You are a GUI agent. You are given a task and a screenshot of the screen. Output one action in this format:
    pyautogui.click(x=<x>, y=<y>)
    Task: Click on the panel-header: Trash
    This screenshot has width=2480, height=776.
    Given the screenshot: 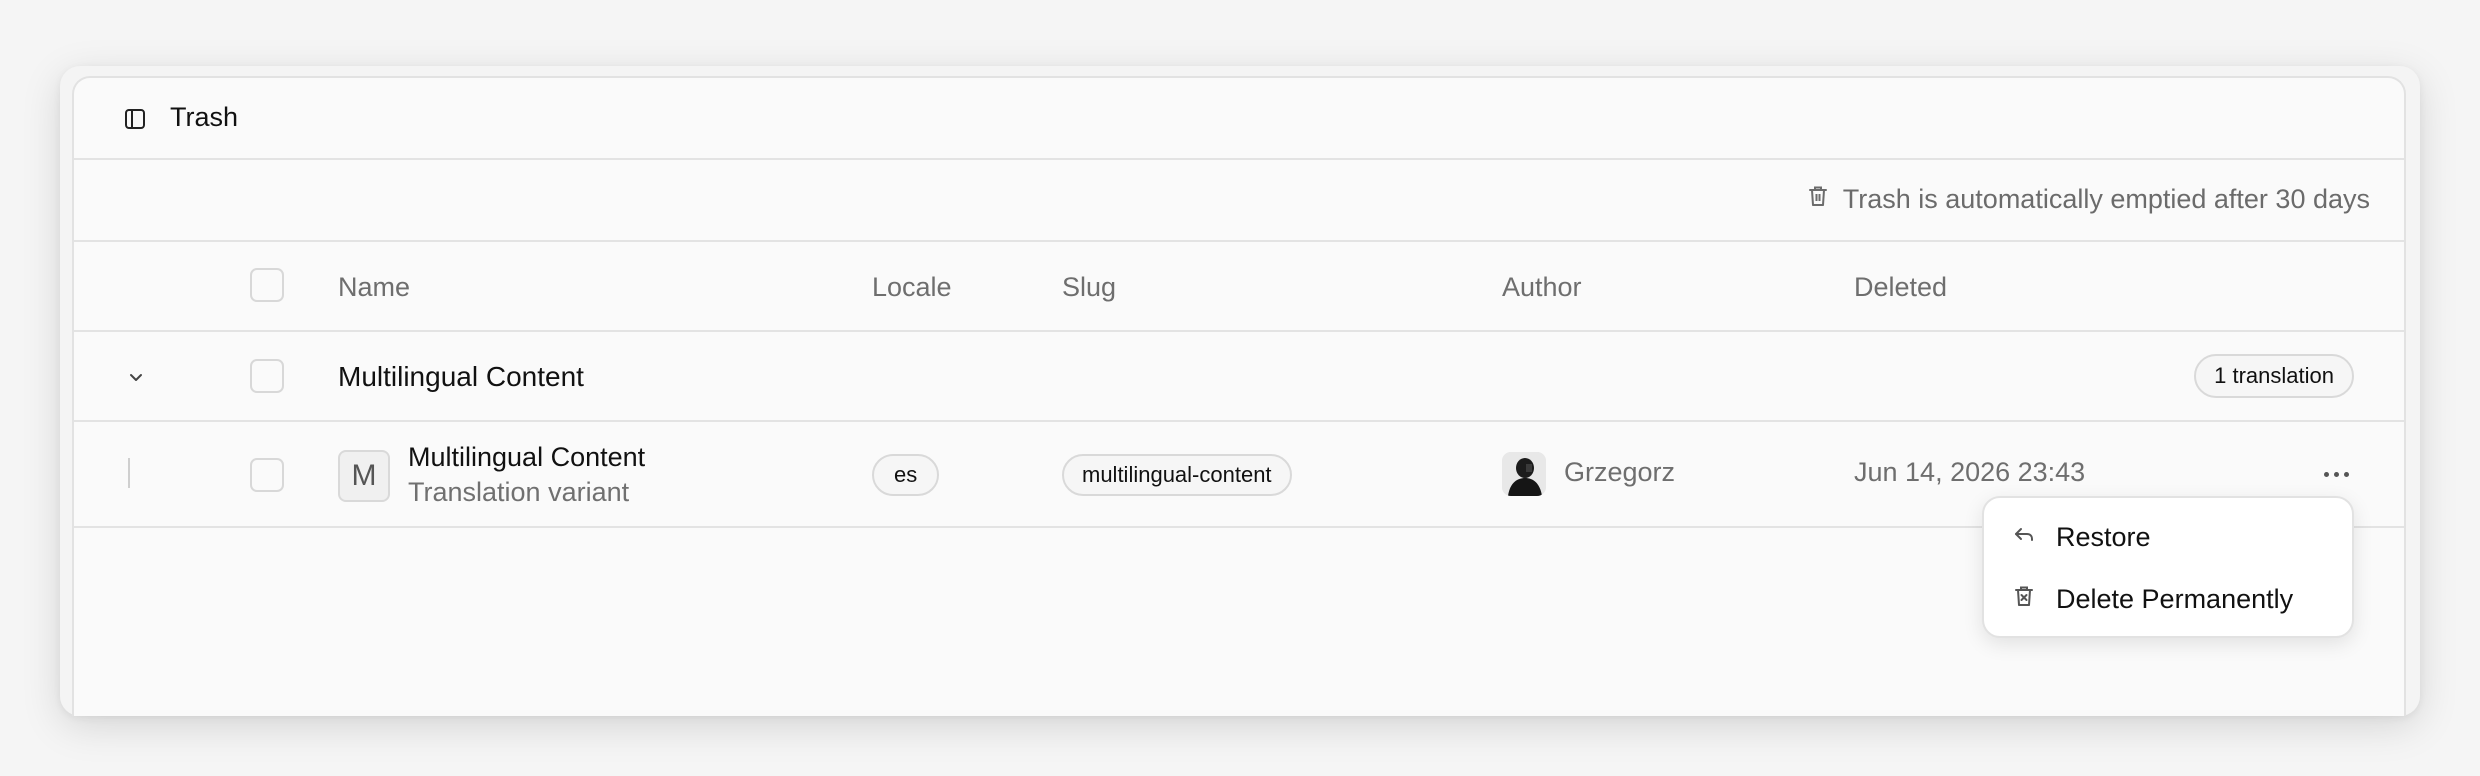 What is the action you would take?
    pyautogui.click(x=1239, y=119)
    